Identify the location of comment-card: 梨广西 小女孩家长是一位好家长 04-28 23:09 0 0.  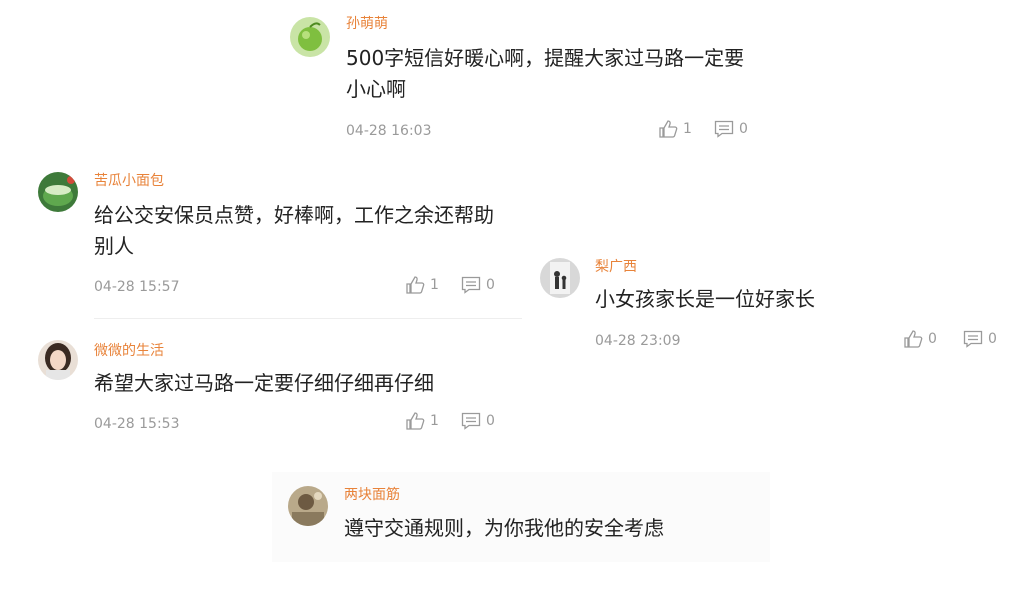
(775, 305).